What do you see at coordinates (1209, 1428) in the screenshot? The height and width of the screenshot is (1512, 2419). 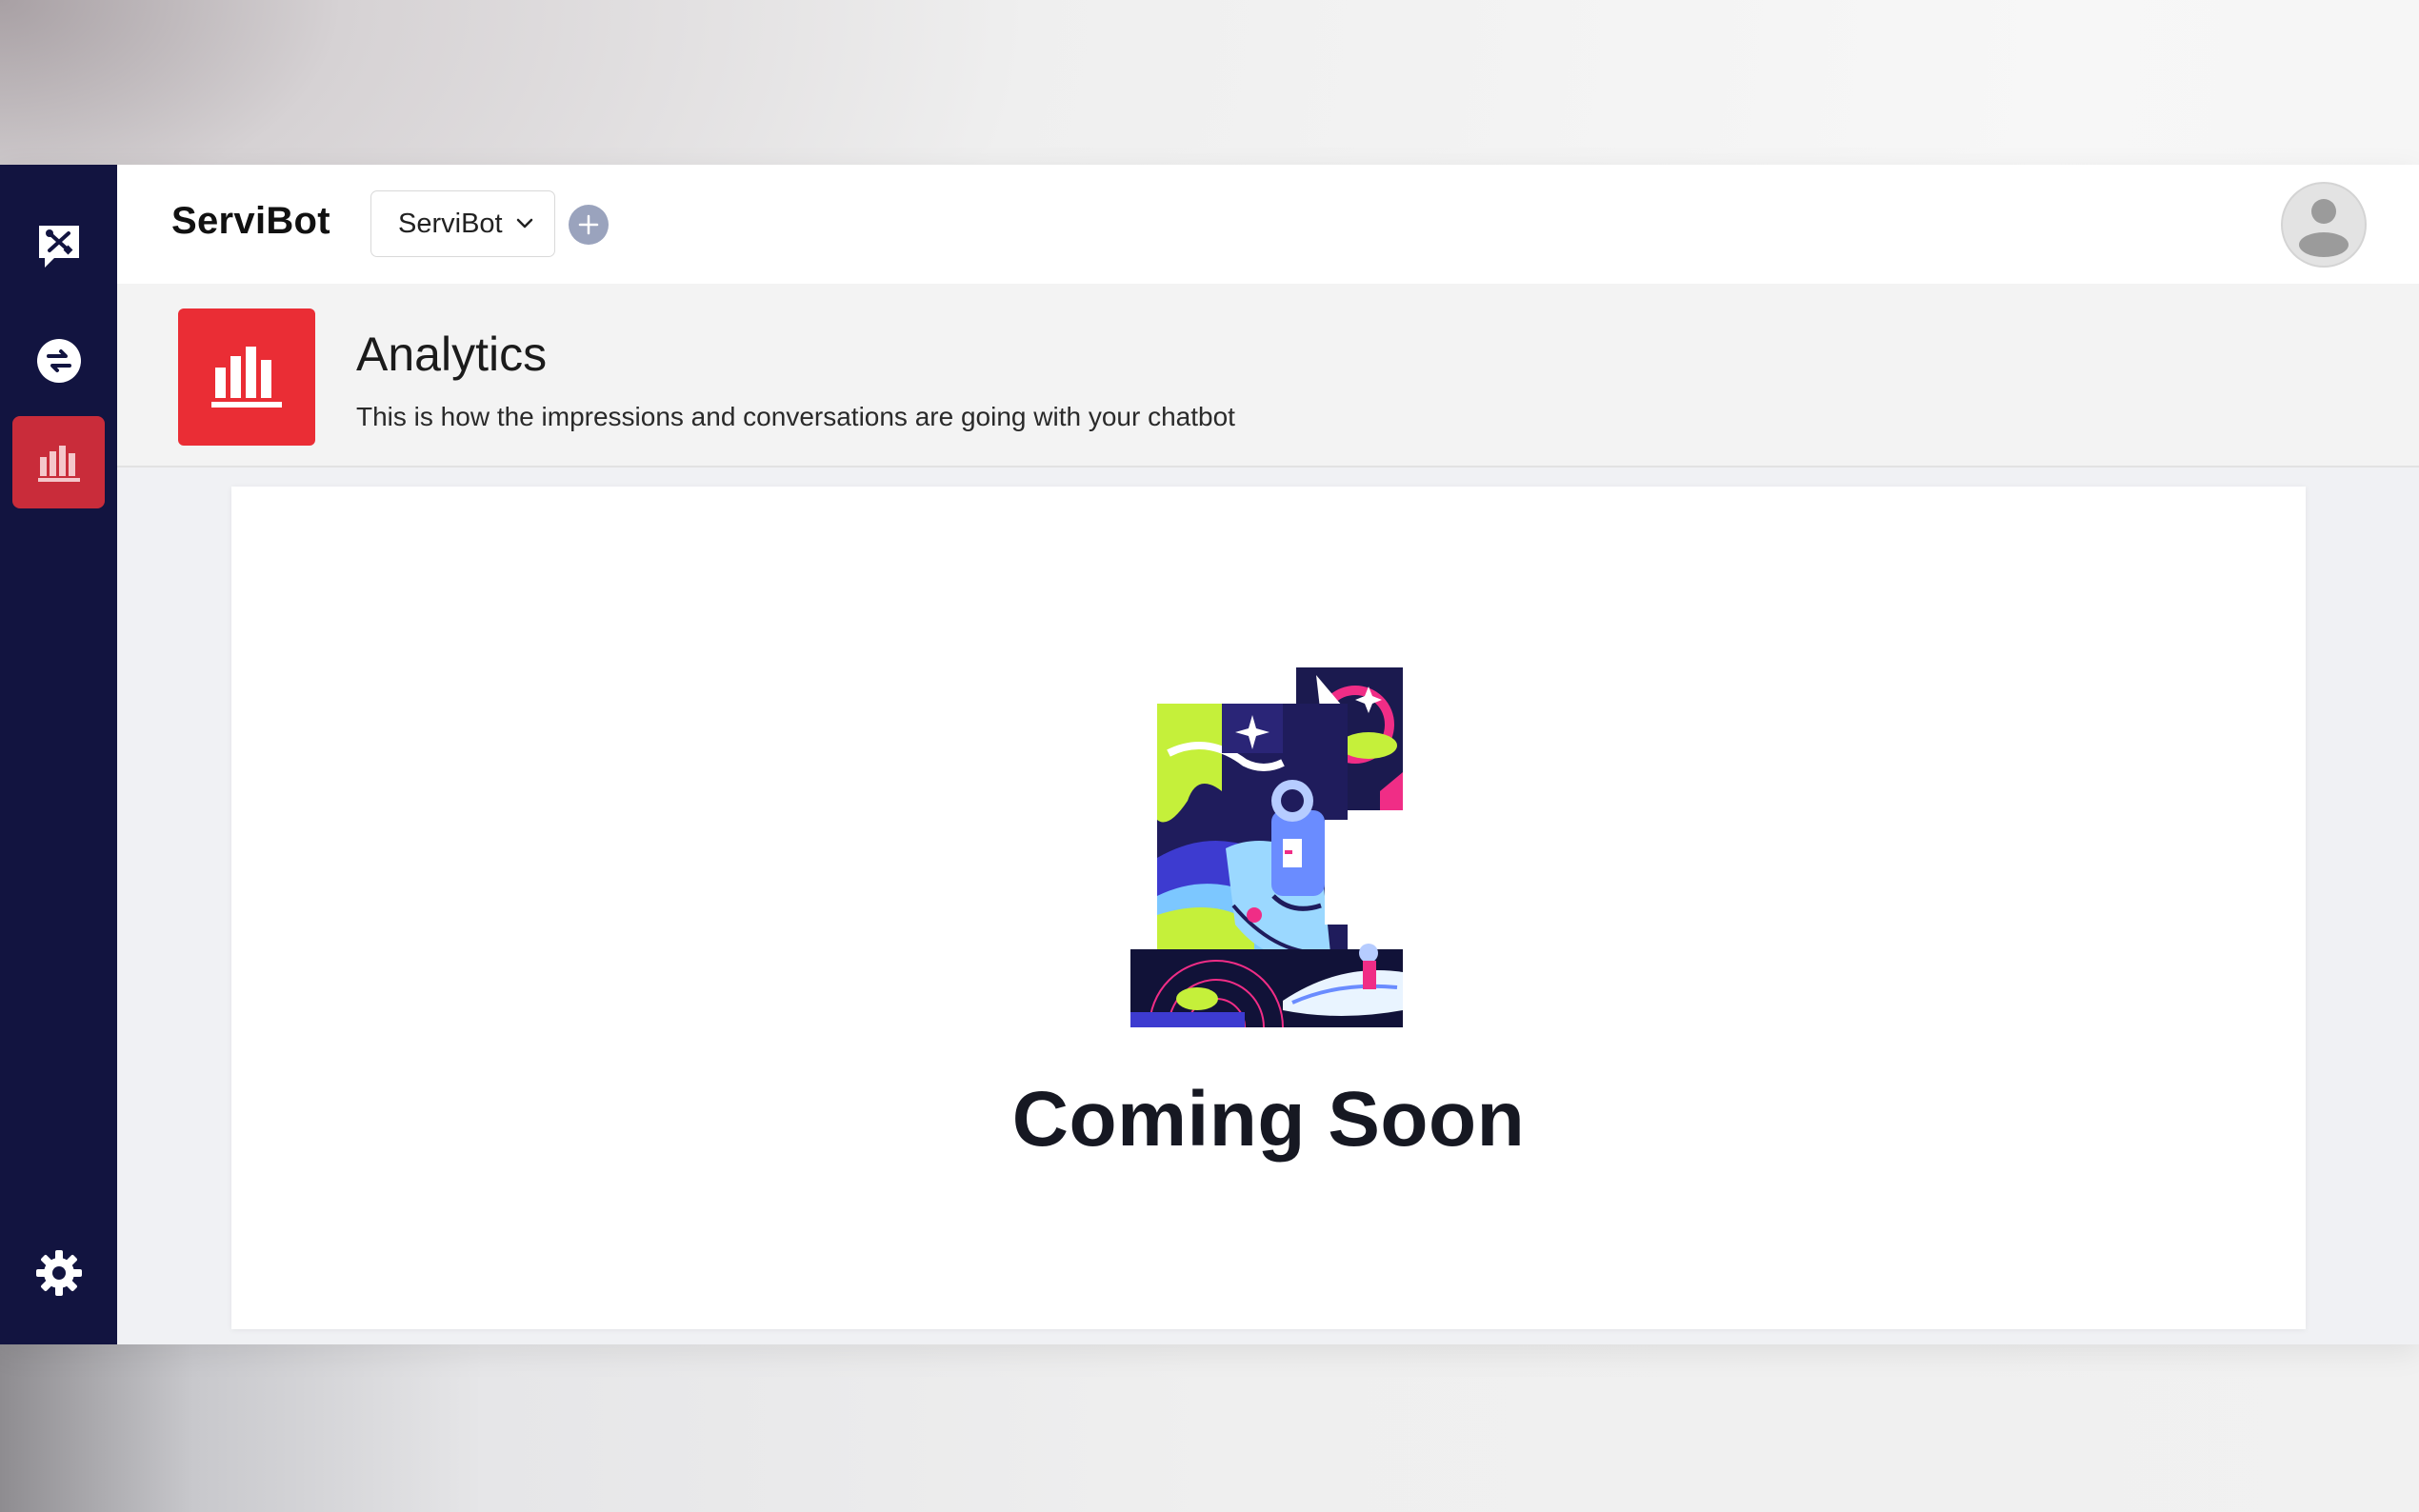 I see `backdrop` at bounding box center [1209, 1428].